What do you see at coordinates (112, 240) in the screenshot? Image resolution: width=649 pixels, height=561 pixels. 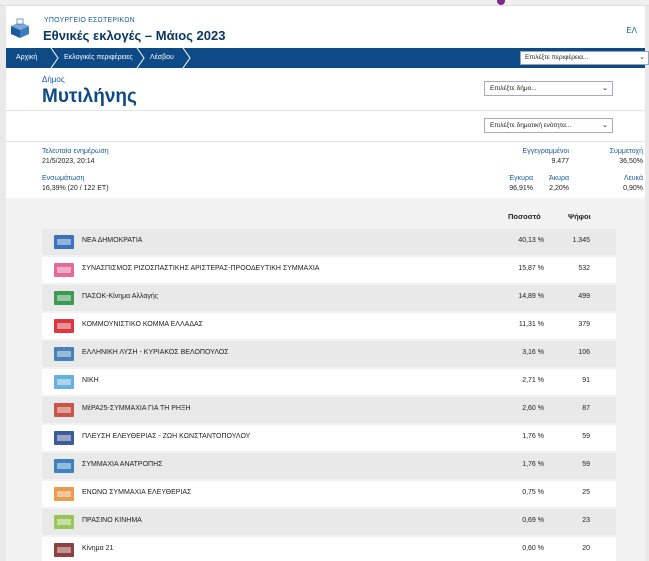 I see `party-name: ΝΕΑ ΔΗΜΟΚΡΑΤΙΑ` at bounding box center [112, 240].